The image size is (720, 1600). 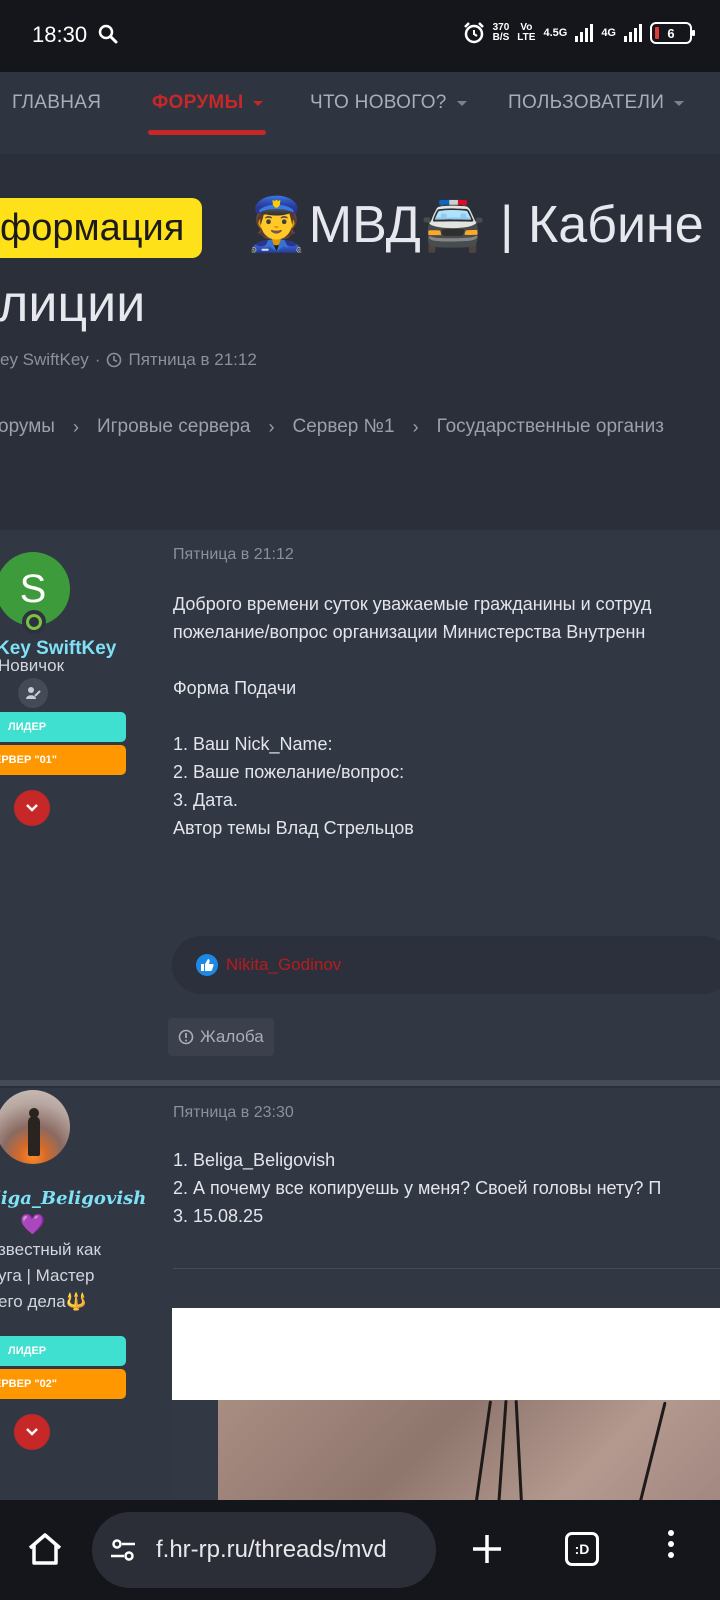 What do you see at coordinates (33, 693) in the screenshot?
I see `user-edit-icon` at bounding box center [33, 693].